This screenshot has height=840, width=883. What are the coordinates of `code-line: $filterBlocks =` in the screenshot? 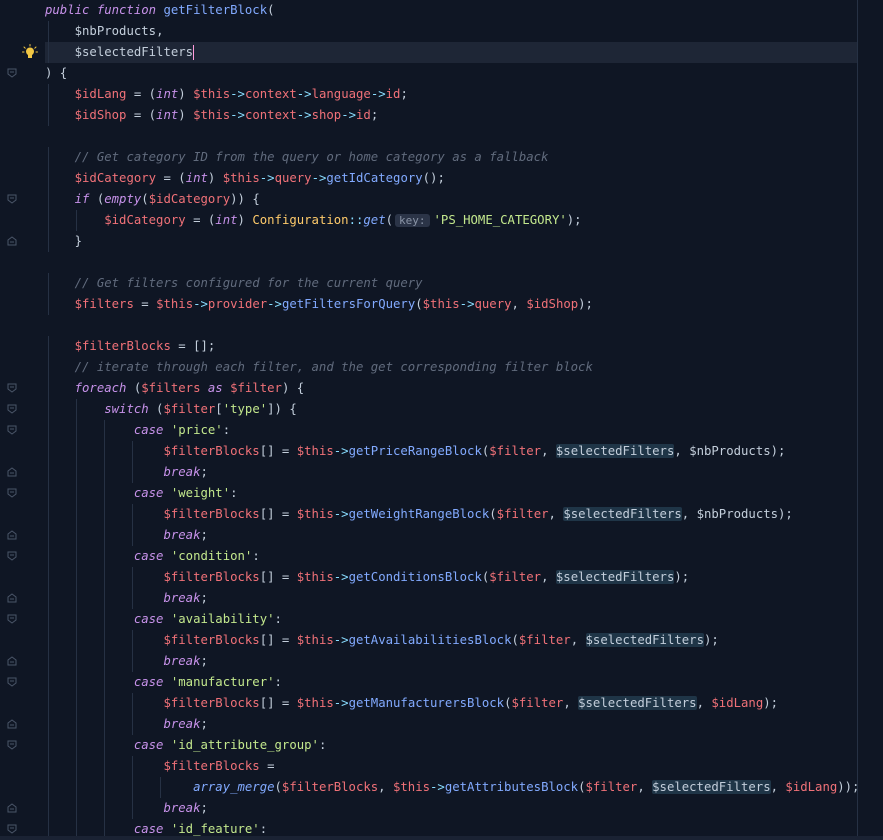 It's located at (451, 766).